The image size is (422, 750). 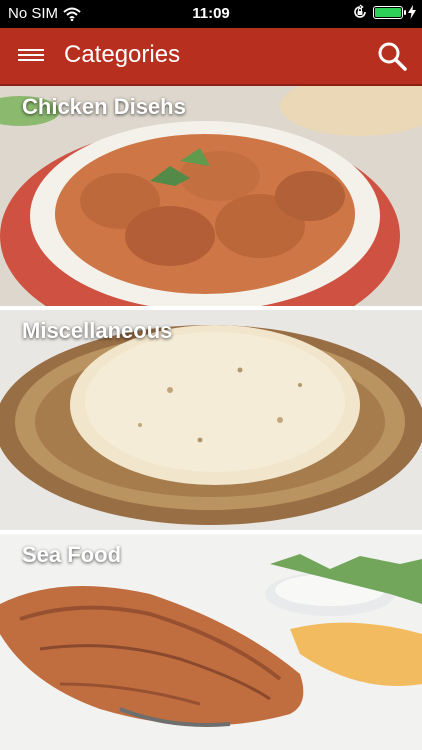 What do you see at coordinates (104, 106) in the screenshot?
I see `category-label: Chicken Disehs` at bounding box center [104, 106].